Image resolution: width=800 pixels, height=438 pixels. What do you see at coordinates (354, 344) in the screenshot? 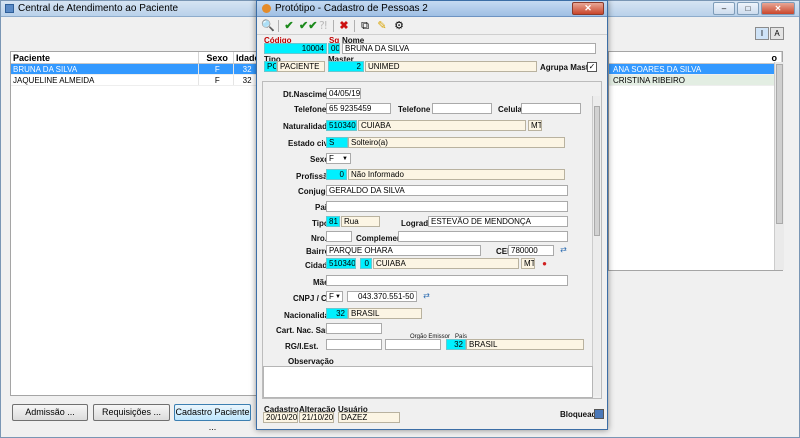
I see `rg-field` at bounding box center [354, 344].